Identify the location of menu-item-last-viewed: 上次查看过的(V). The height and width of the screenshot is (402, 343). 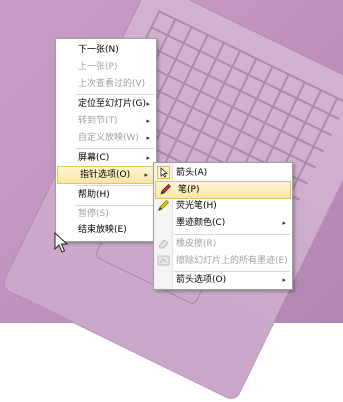
(106, 84).